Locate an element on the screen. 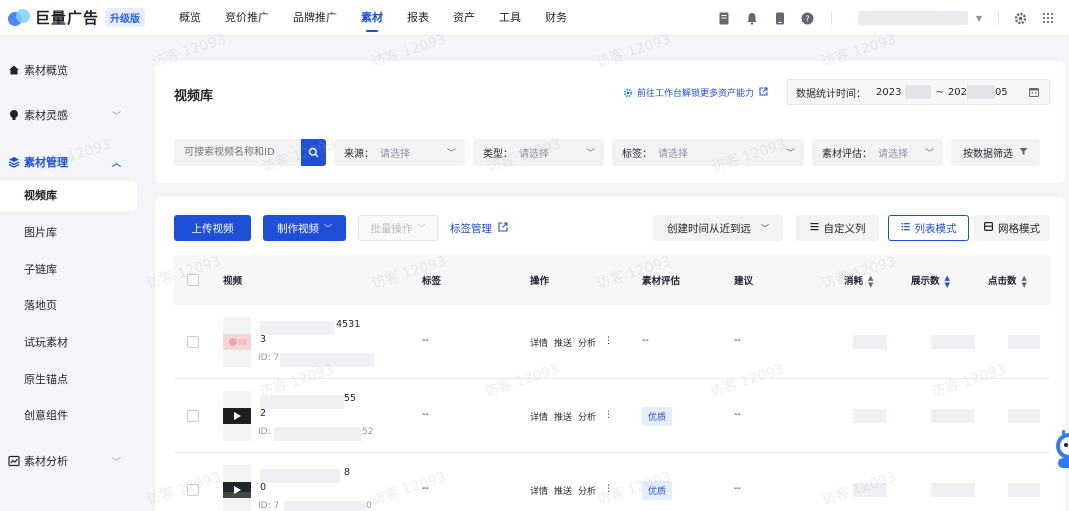  account-name is located at coordinates (912, 18).